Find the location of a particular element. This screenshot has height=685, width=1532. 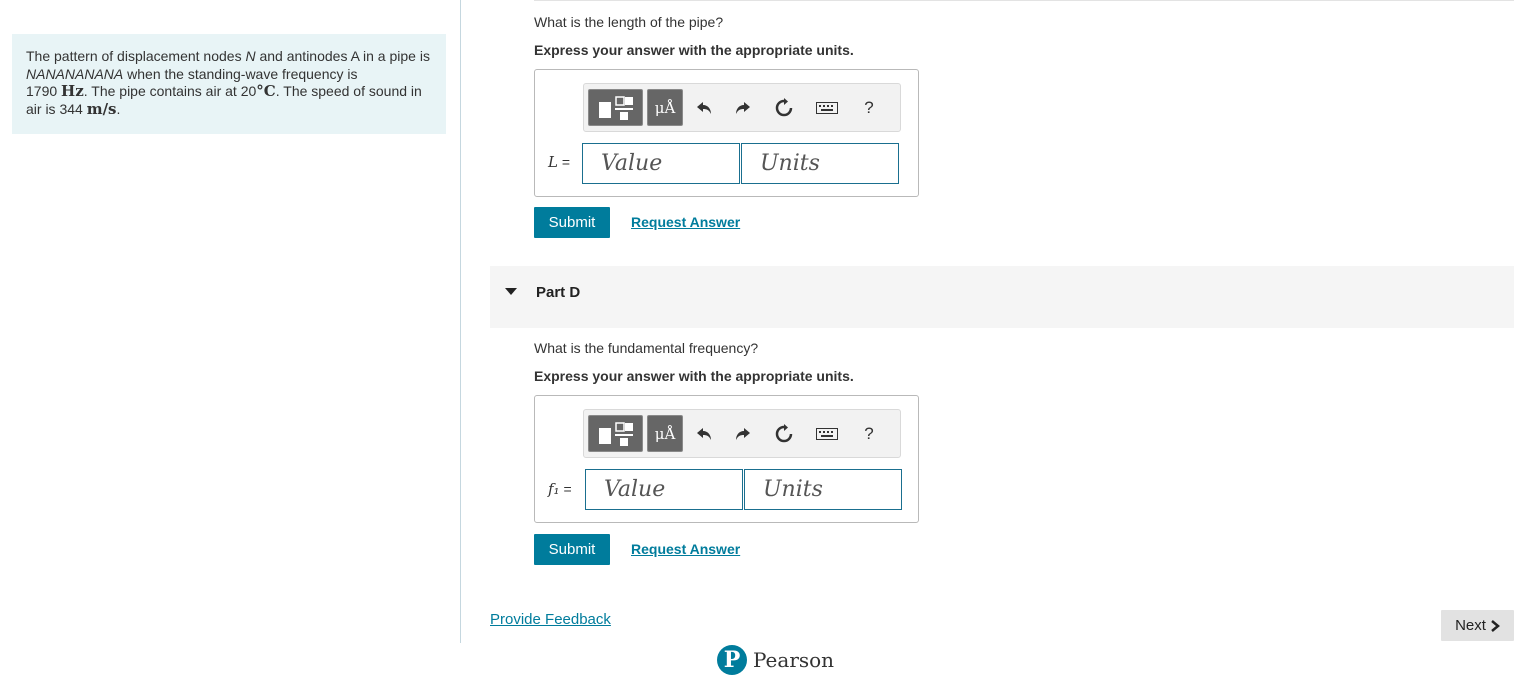

caret-down-icon is located at coordinates (511, 291).